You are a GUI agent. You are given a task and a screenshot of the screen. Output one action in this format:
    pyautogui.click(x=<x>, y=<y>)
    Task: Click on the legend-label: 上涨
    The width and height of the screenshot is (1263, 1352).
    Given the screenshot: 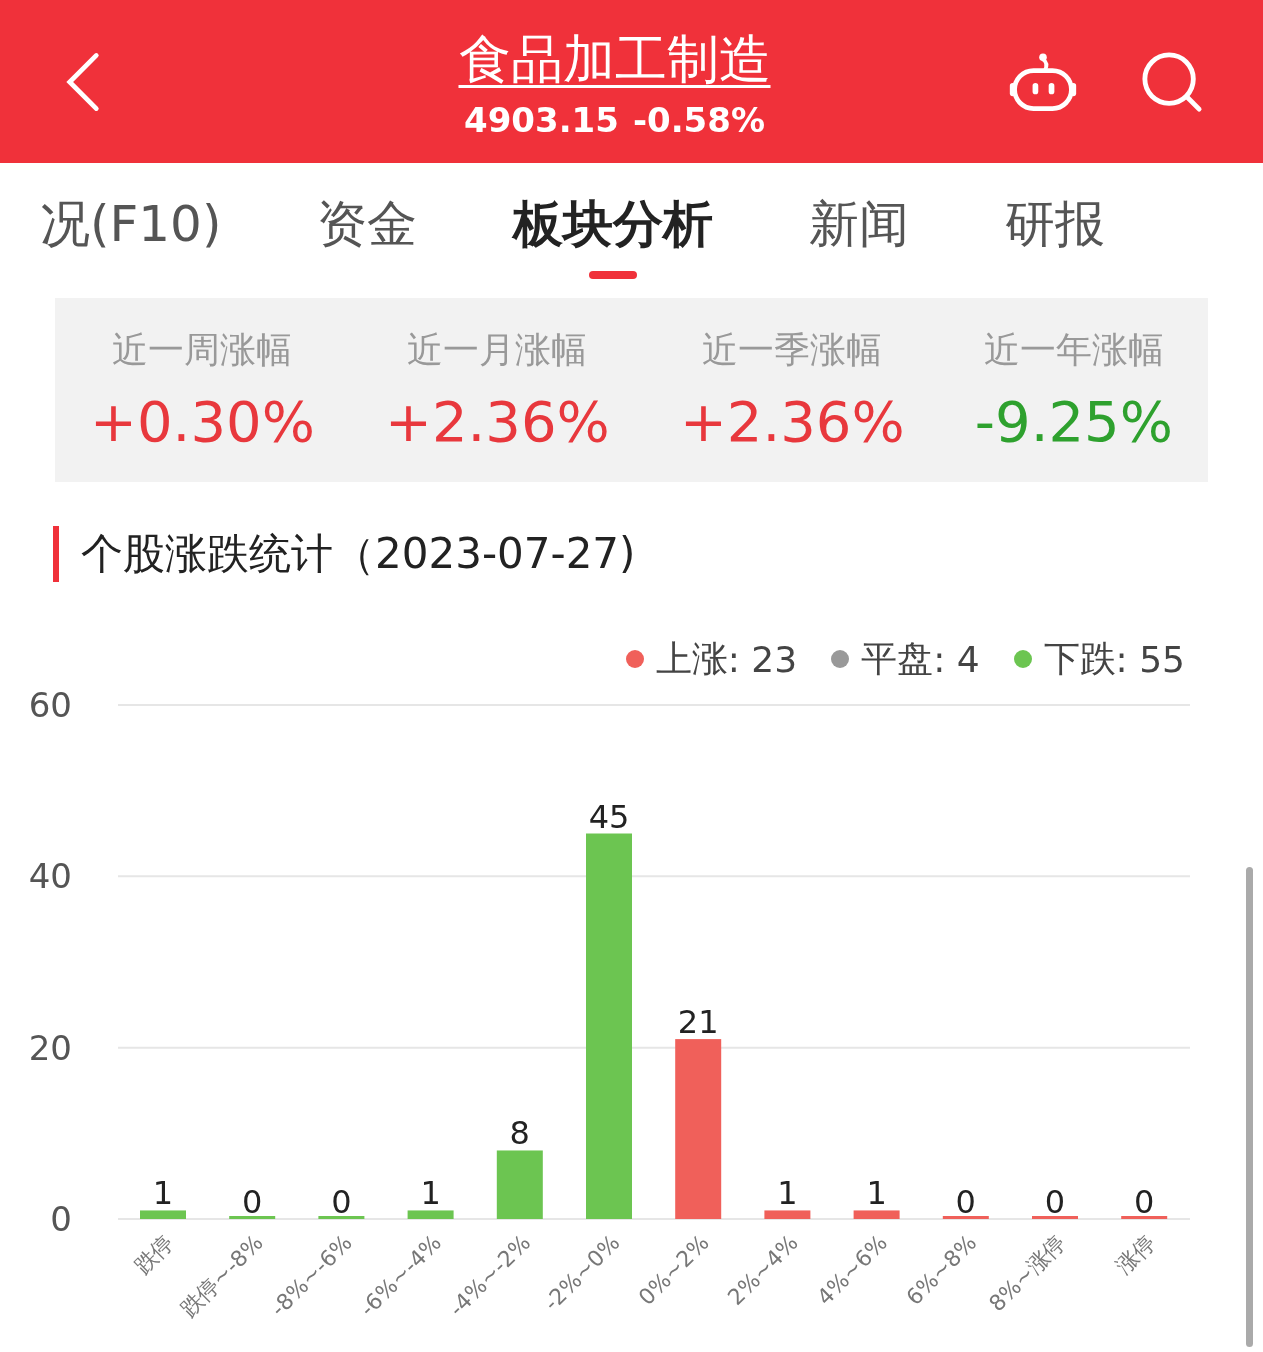 What is the action you would take?
    pyautogui.click(x=691, y=658)
    